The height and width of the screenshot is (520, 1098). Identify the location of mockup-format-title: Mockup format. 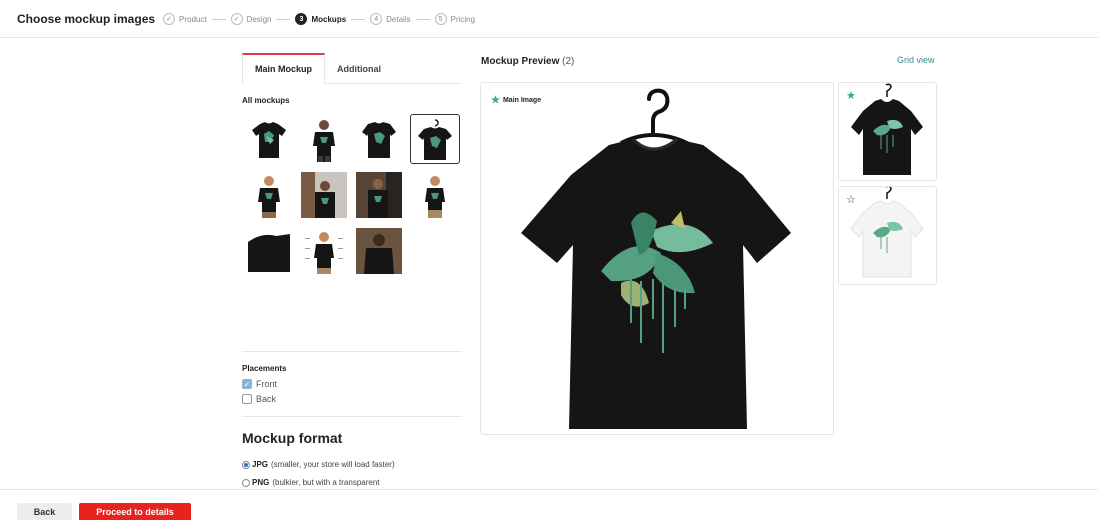
(292, 438).